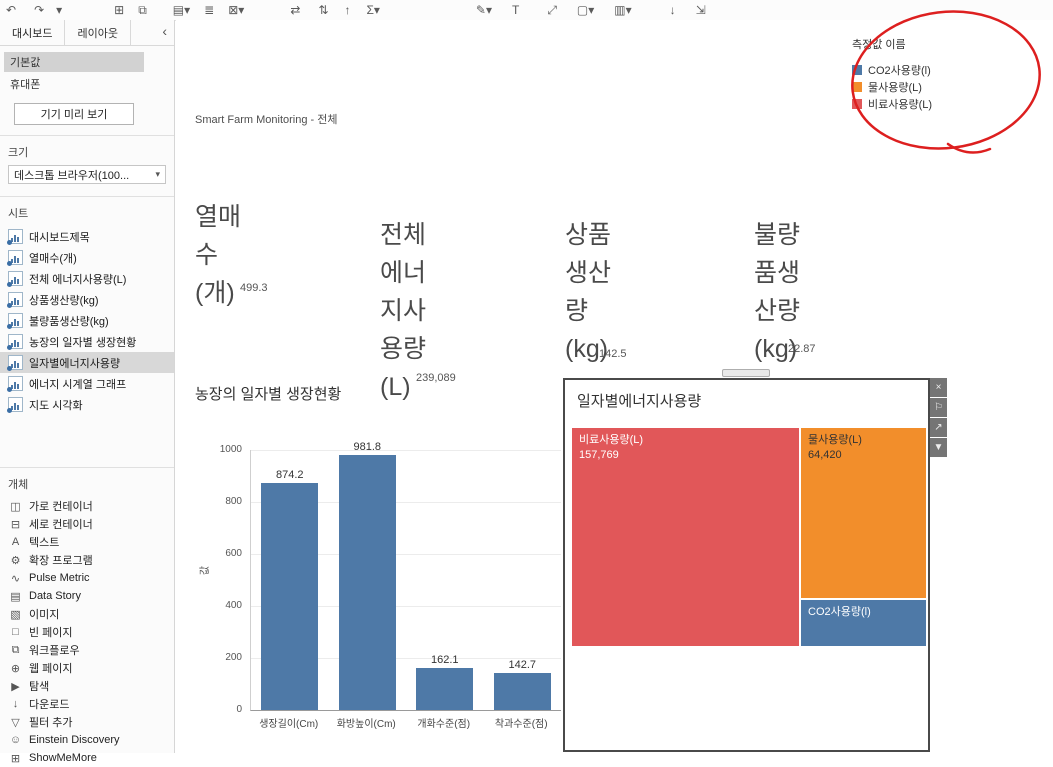 This screenshot has width=1053, height=767. I want to click on treemap-block-label: 물사용량(L), so click(835, 440).